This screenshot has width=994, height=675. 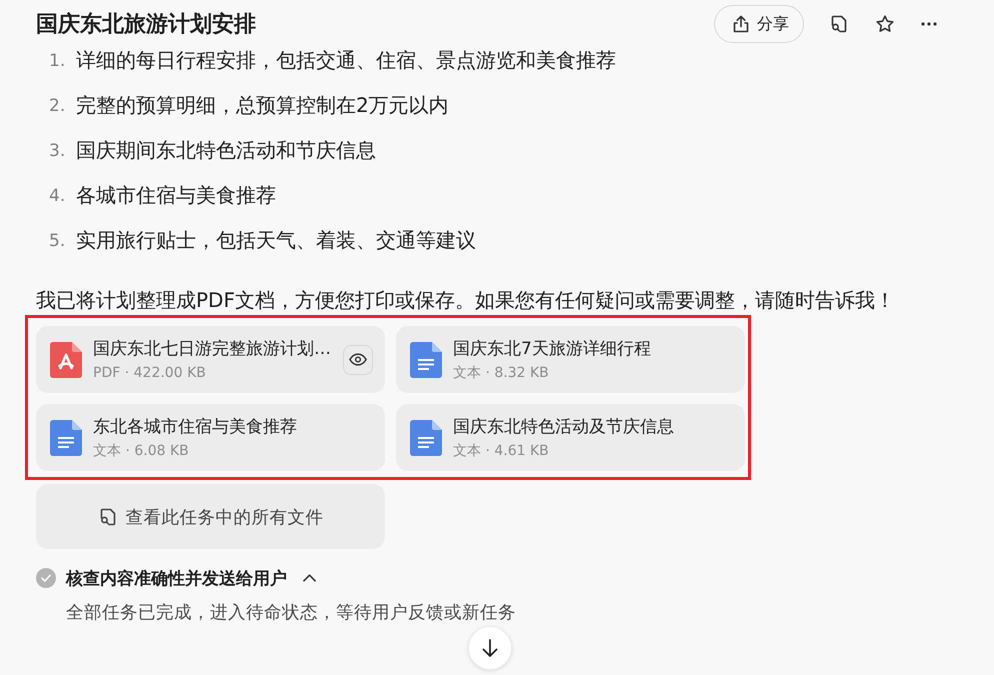 I want to click on step-description: 全部任务已完成，进入待命状态，等待用户反馈或新任务, so click(x=291, y=613).